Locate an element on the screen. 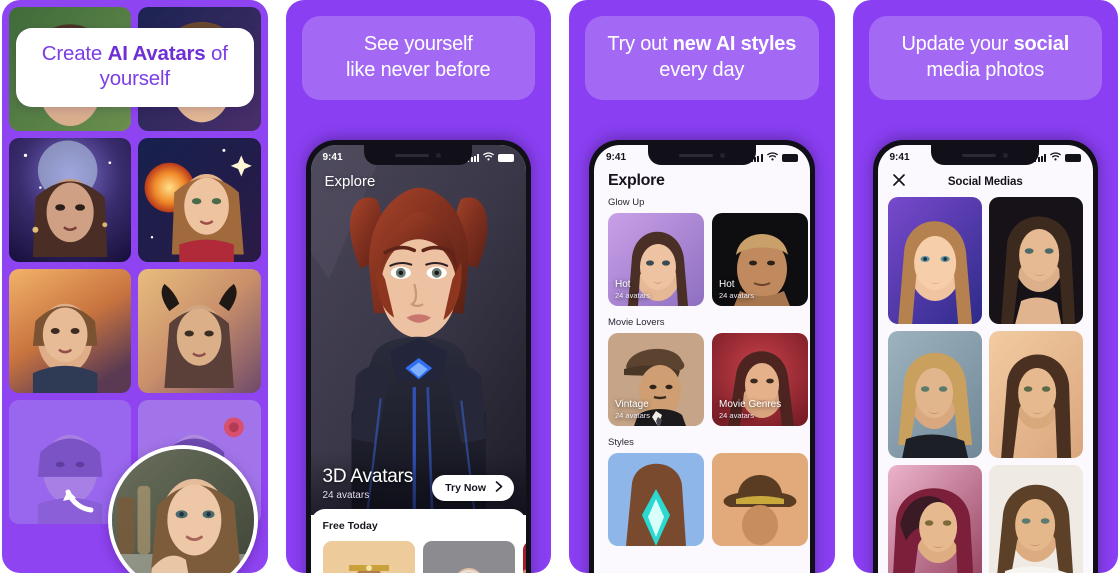 Image resolution: width=1120 pixels, height=573 pixels. curved-up-arrow-icon is located at coordinates (77, 498).